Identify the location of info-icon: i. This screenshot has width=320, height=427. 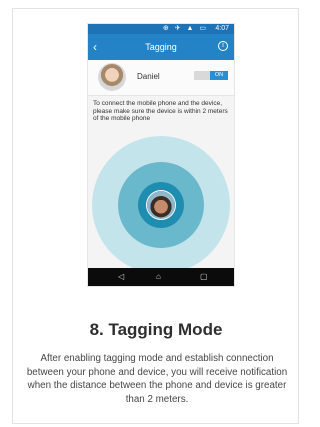
(223, 46).